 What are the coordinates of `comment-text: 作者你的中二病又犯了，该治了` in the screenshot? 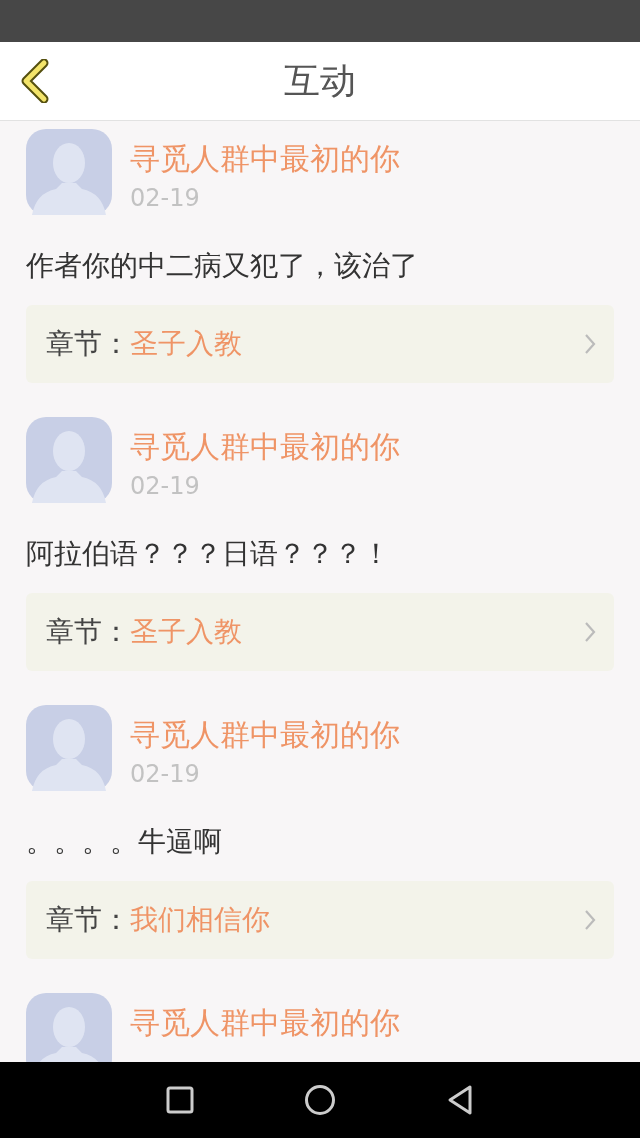 It's located at (222, 266).